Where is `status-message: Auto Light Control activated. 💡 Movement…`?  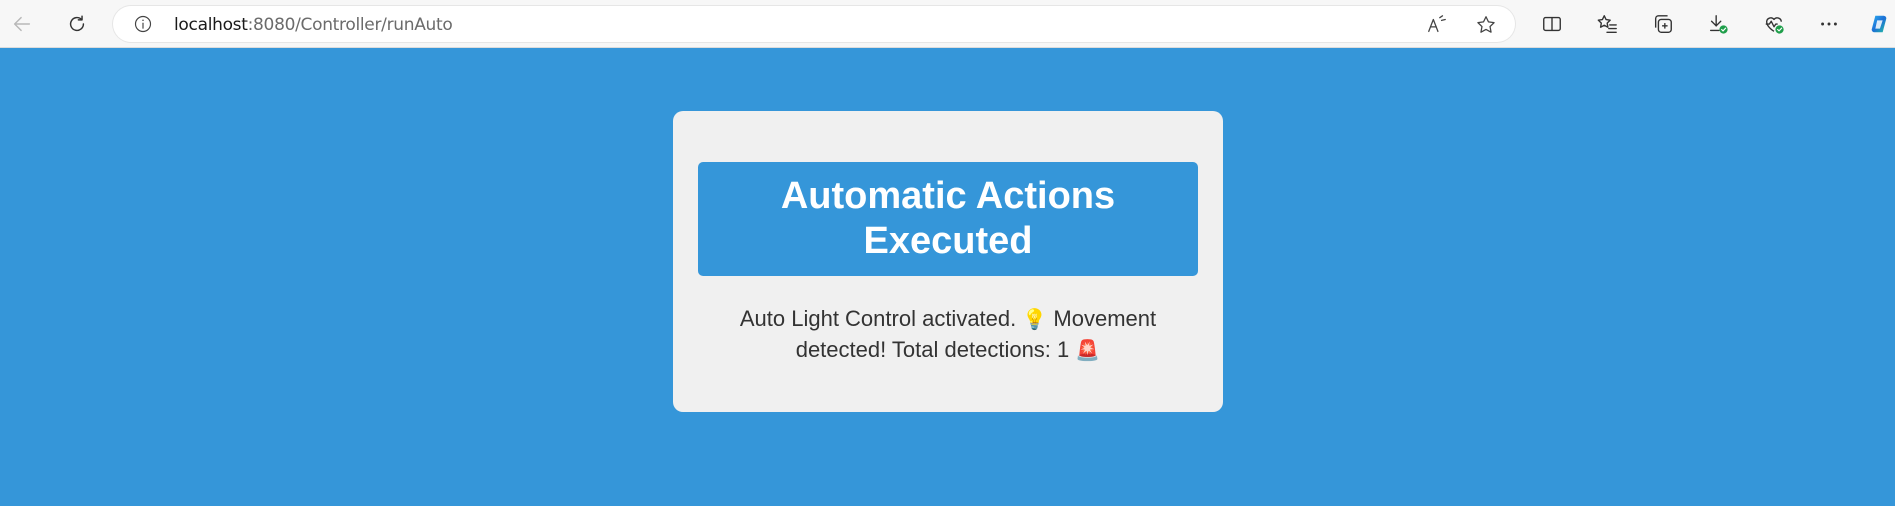
status-message: Auto Light Control activated. 💡 Movement… is located at coordinates (948, 335).